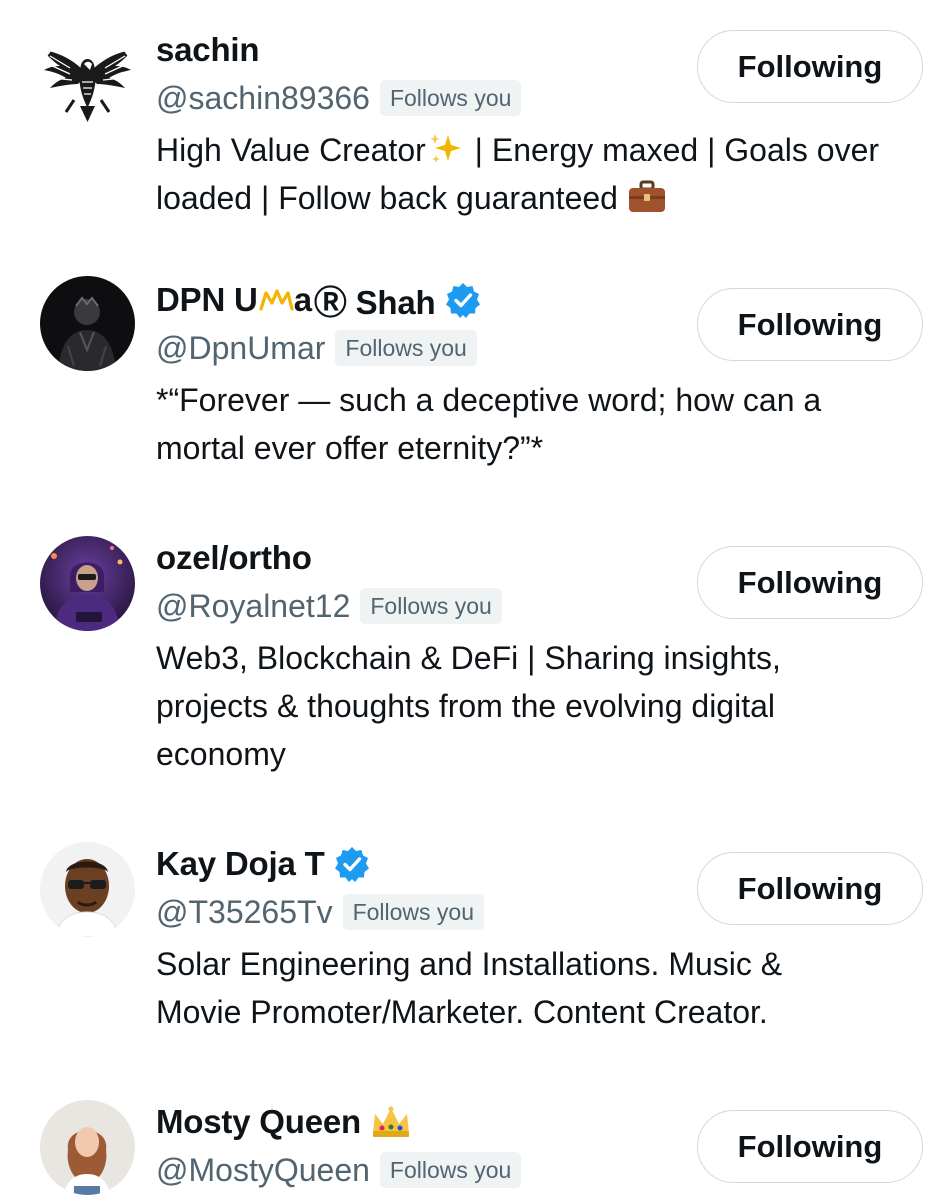  I want to click on display-name-part: a, so click(303, 300).